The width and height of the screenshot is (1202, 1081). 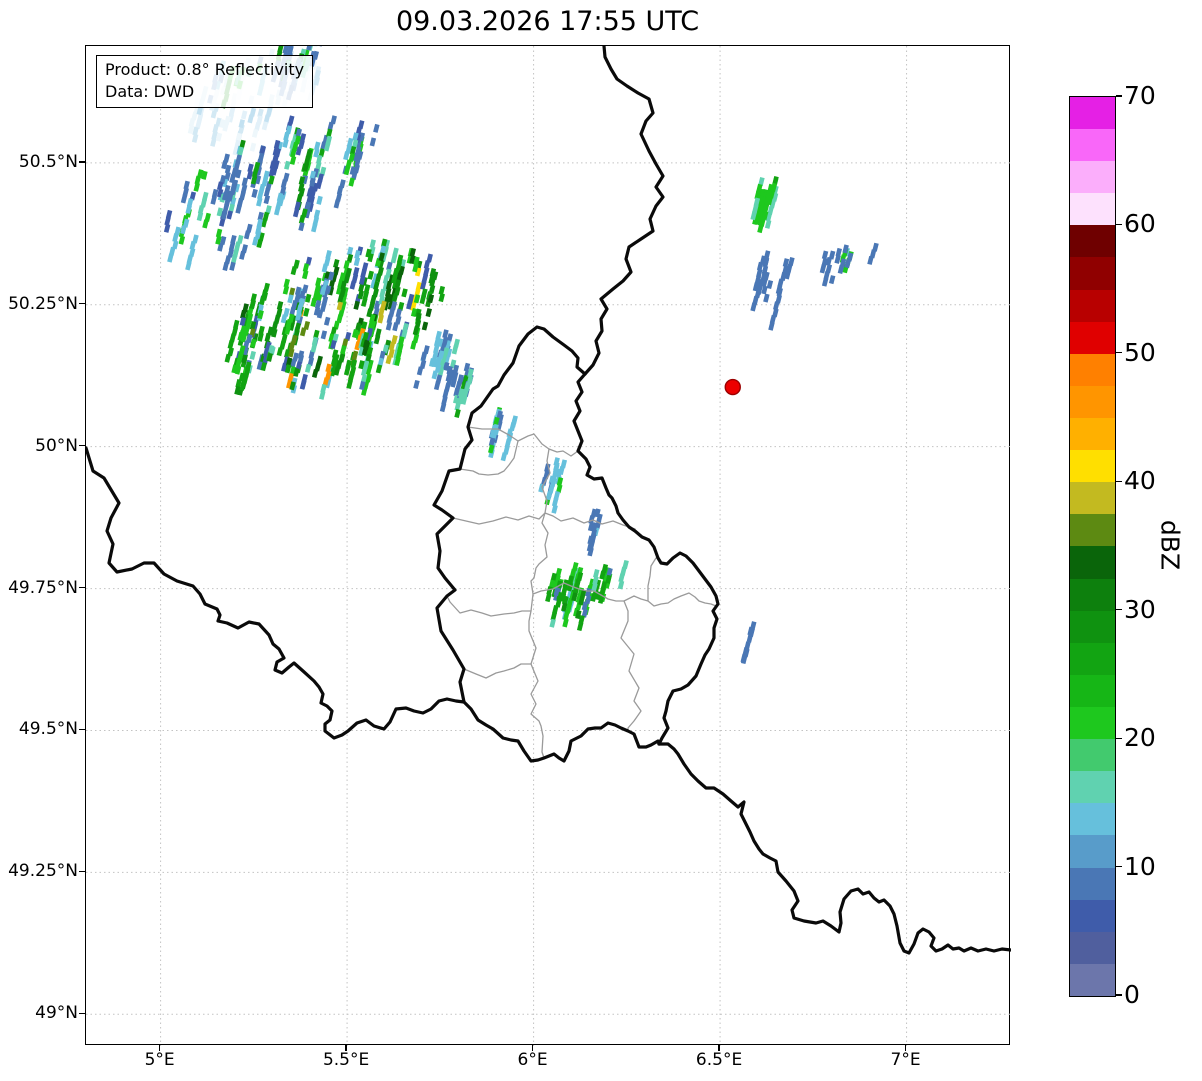 I want to click on colorbar-segment-5dbz, so click(x=1092, y=915).